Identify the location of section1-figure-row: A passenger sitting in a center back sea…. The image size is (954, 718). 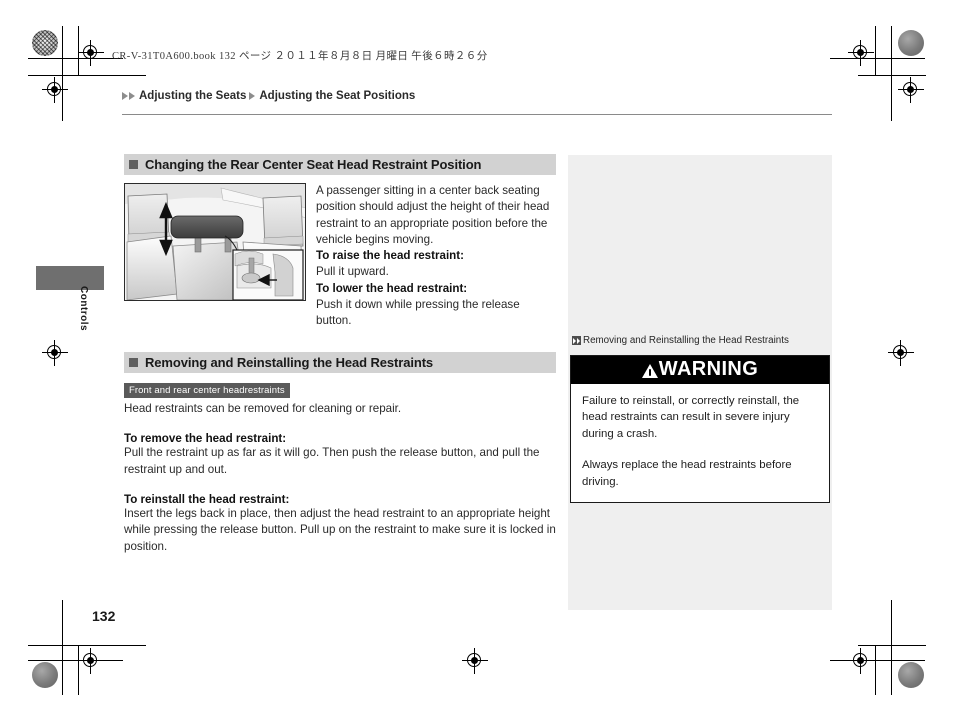
(340, 256).